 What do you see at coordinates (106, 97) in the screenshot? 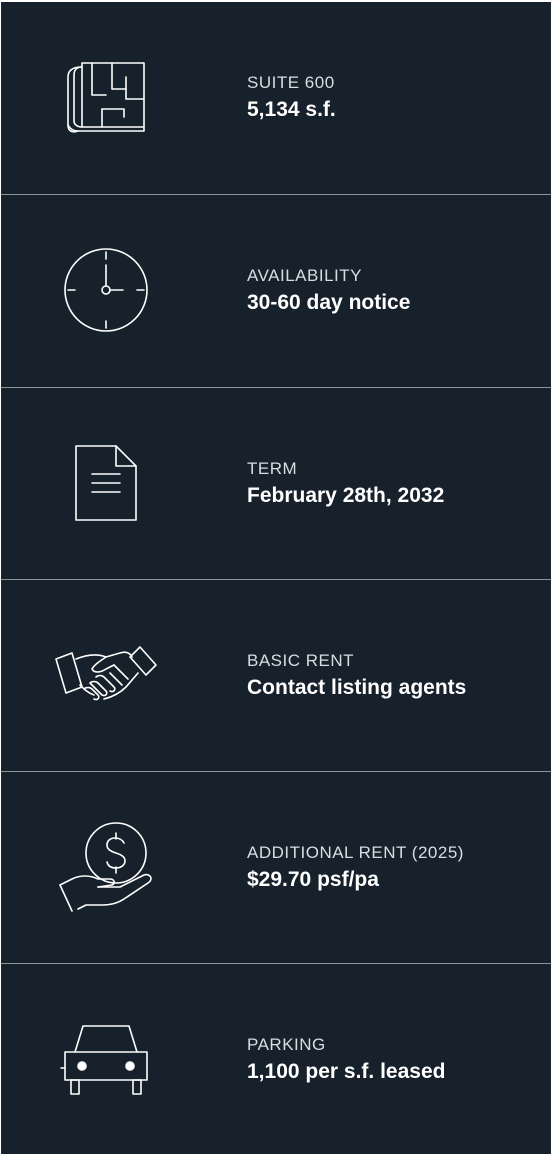
I see `floor-plan-icon` at bounding box center [106, 97].